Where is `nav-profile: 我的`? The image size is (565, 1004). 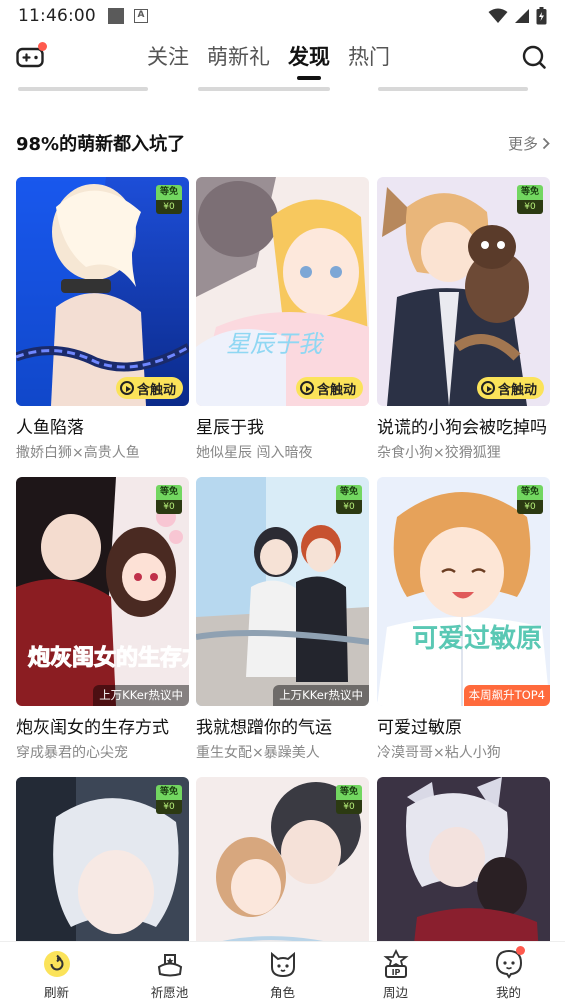 nav-profile: 我的 is located at coordinates (508, 973).